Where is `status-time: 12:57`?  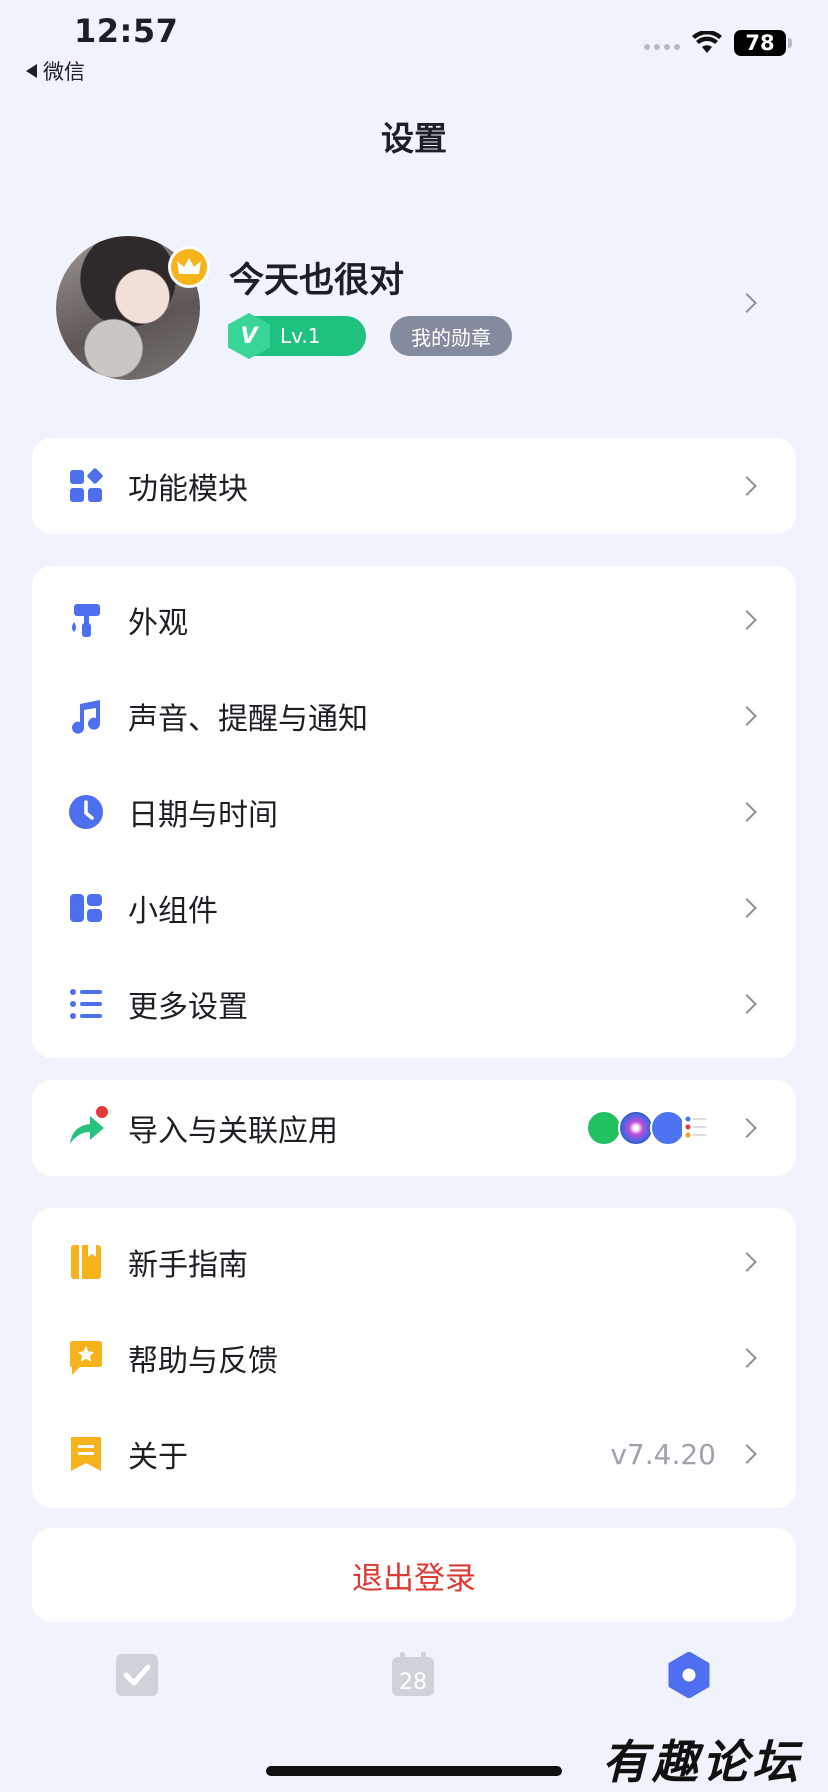 status-time: 12:57 is located at coordinates (126, 31).